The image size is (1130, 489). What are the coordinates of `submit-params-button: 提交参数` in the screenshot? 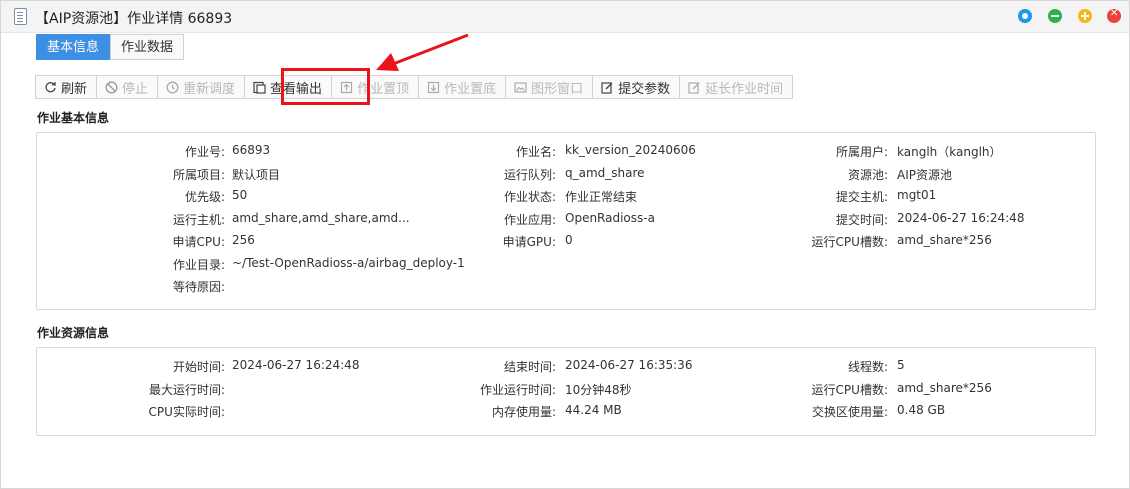 It's located at (636, 87).